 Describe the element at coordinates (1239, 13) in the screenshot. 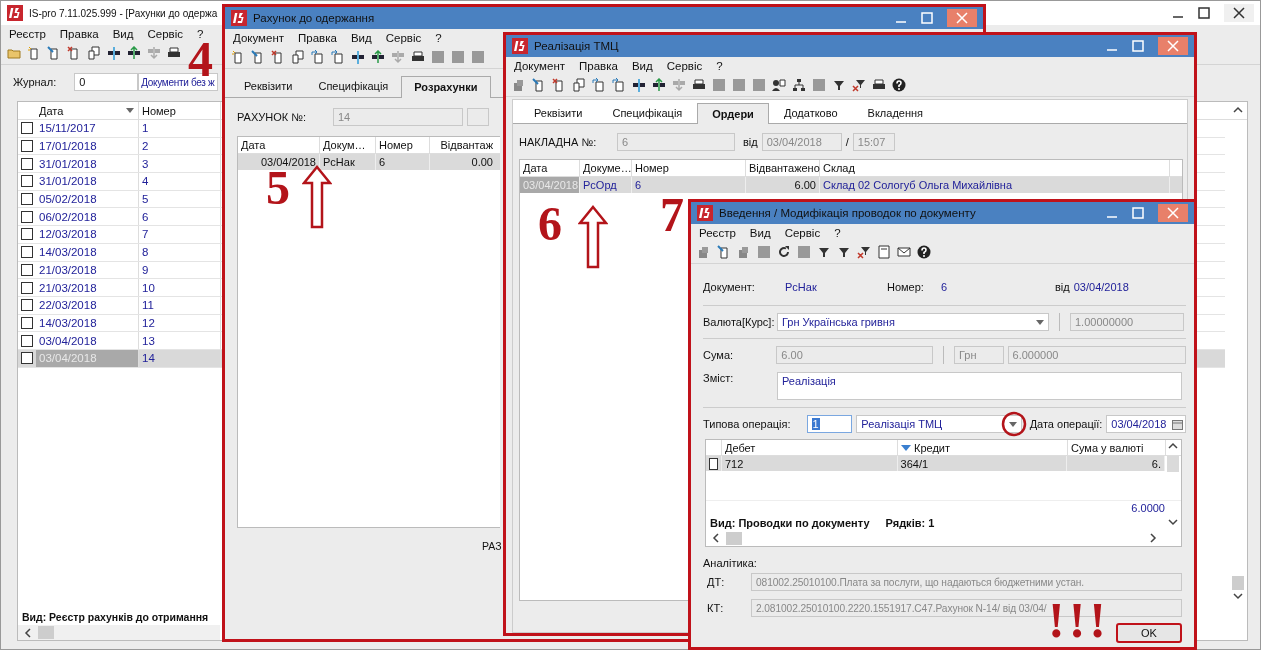

I see `close-icon` at that location.